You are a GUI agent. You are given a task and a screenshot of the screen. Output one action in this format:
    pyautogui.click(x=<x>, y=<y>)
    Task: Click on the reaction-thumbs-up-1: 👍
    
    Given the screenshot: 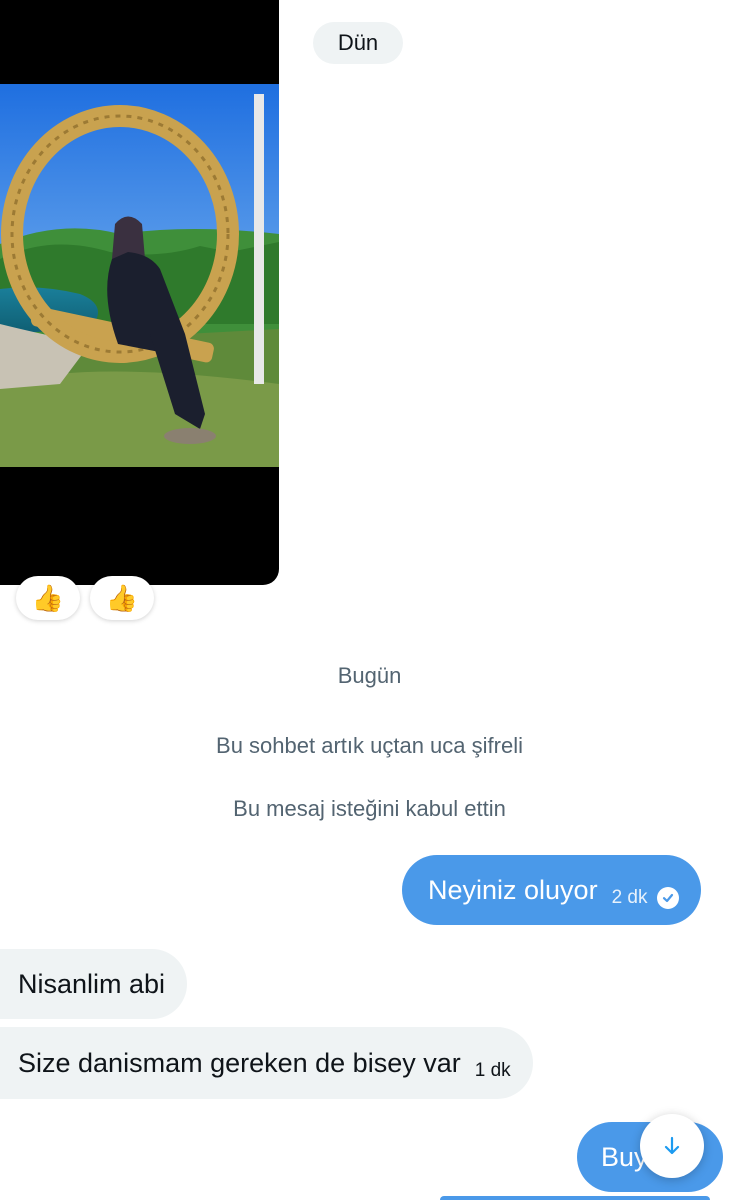 What is the action you would take?
    pyautogui.click(x=48, y=598)
    